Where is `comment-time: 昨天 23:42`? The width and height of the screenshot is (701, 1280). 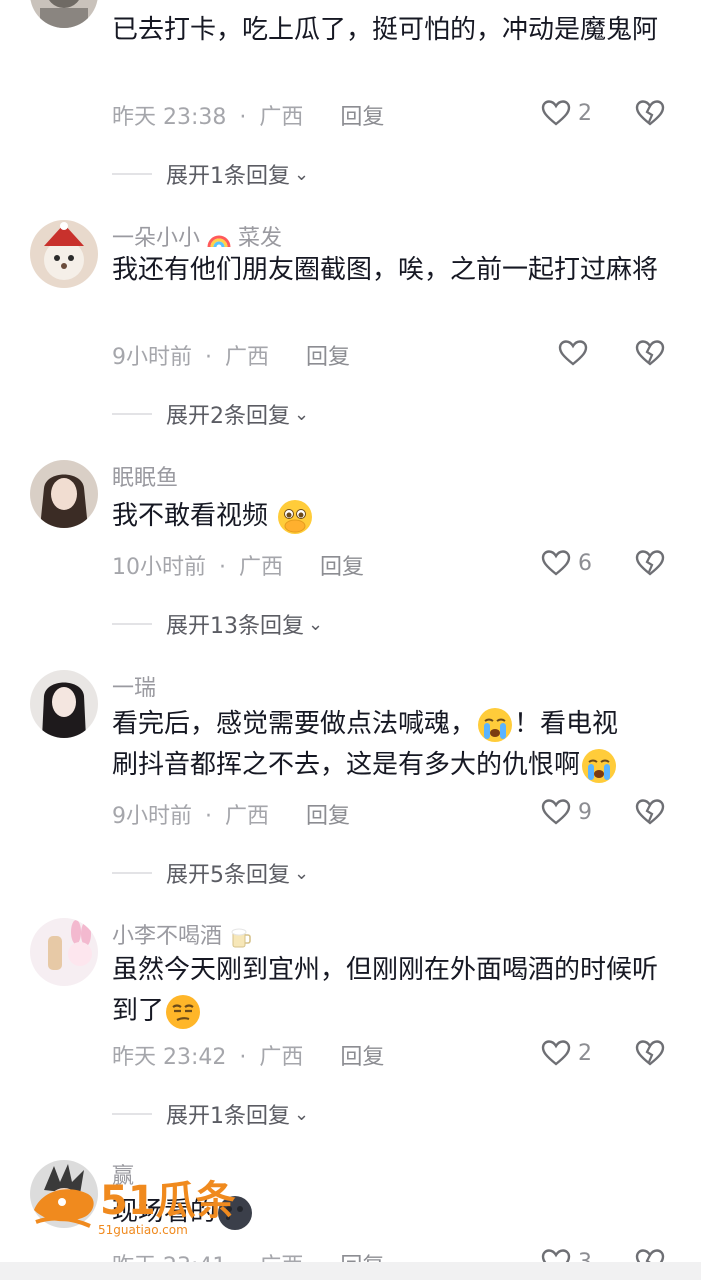
comment-time: 昨天 23:42 is located at coordinates (169, 1057).